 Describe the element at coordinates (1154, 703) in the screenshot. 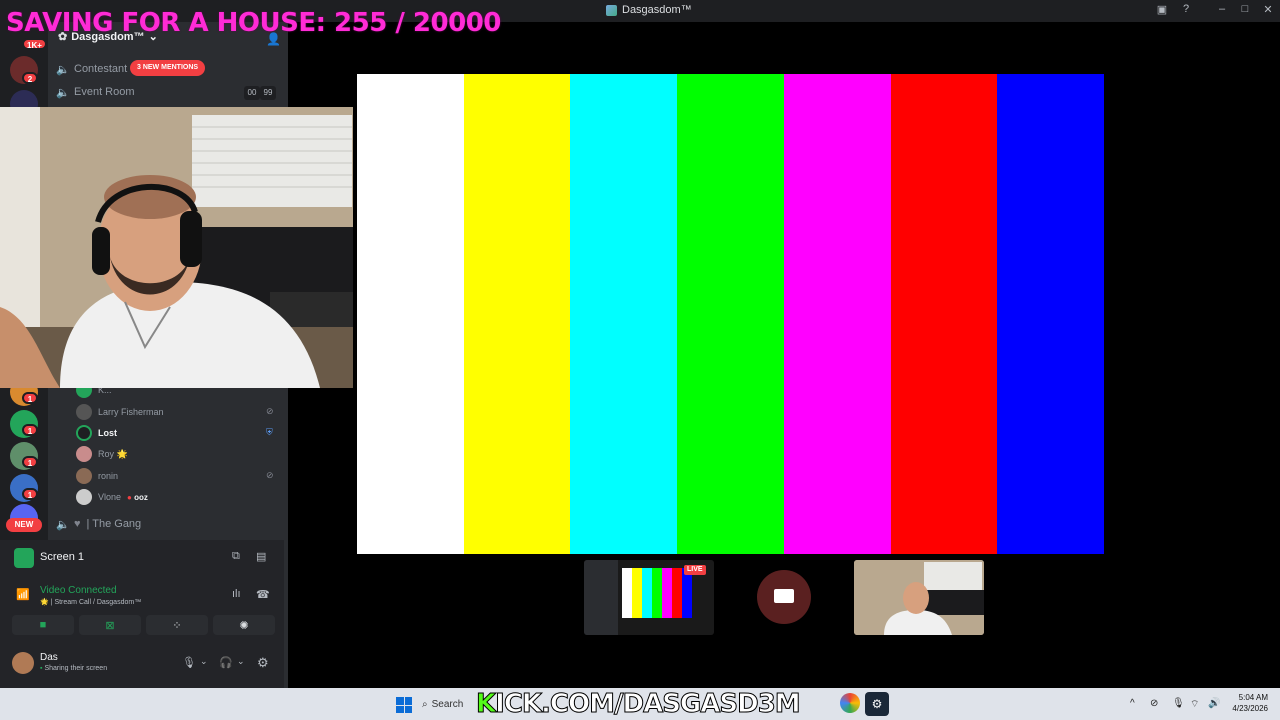

I see `network-icon: ⊘` at that location.